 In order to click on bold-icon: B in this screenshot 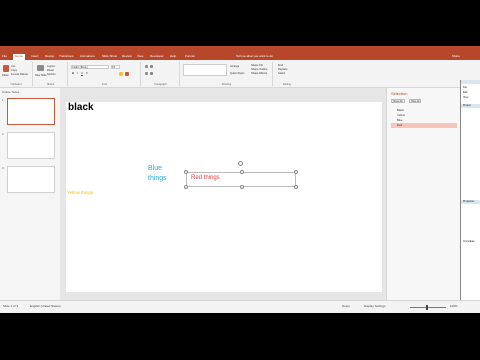, I will do `click(73, 73)`.